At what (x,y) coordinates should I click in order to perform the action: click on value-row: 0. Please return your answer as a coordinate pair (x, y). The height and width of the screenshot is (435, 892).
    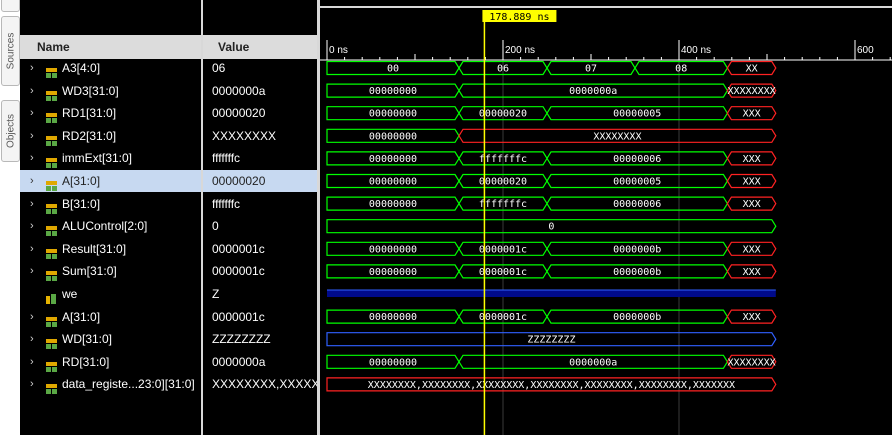
    Looking at the image, I should click on (261, 226).